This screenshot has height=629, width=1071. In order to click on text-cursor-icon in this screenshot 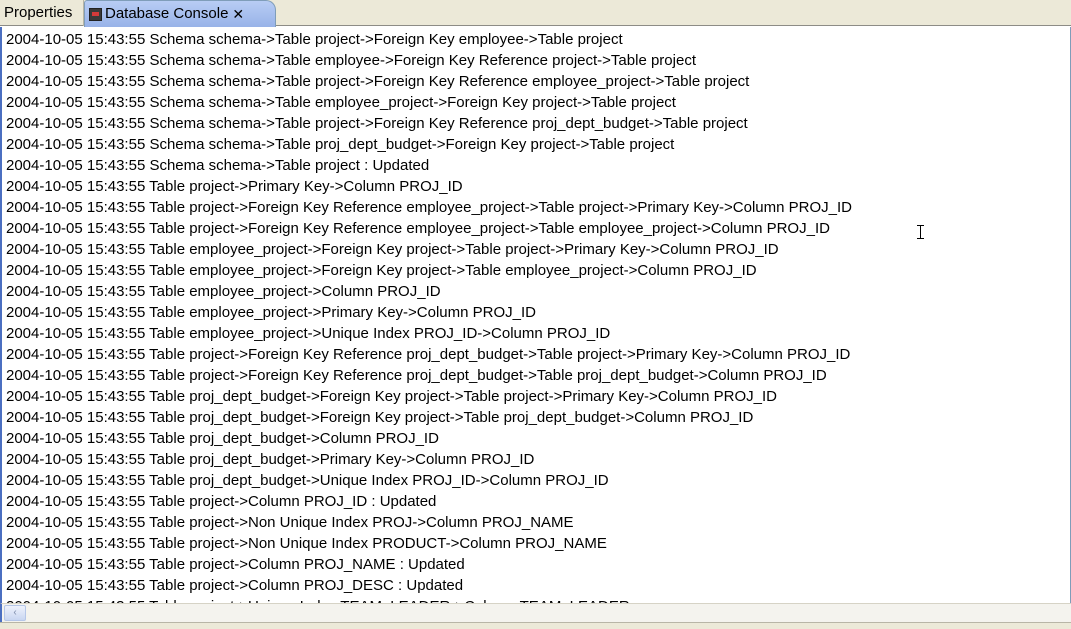, I will do `click(921, 232)`.